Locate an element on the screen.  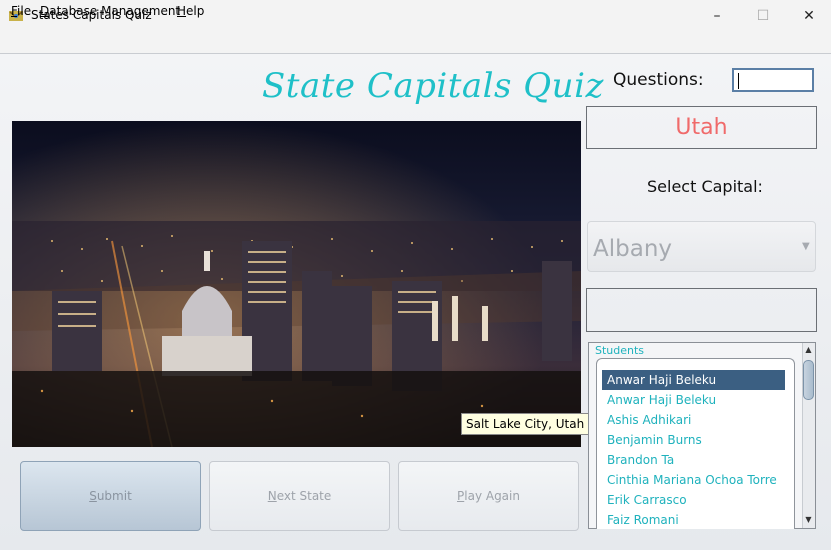
student-item: Erik Carrasco is located at coordinates (693, 500).